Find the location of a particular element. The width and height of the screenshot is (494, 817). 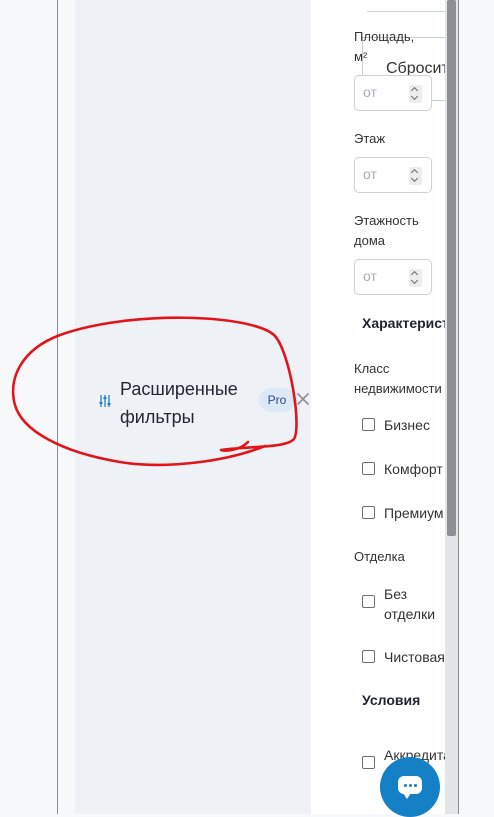

characteristics-title: Характеристики is located at coordinates (403, 323).